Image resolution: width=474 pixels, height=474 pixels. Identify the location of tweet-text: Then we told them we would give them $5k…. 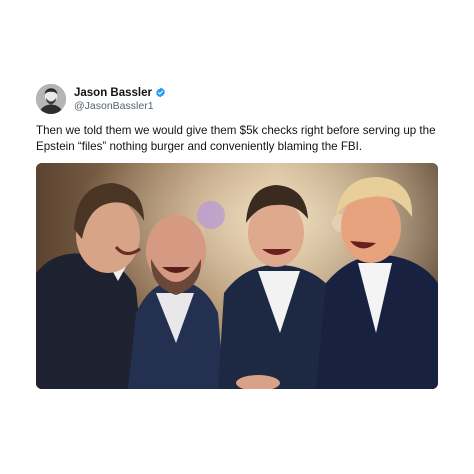
(236, 138).